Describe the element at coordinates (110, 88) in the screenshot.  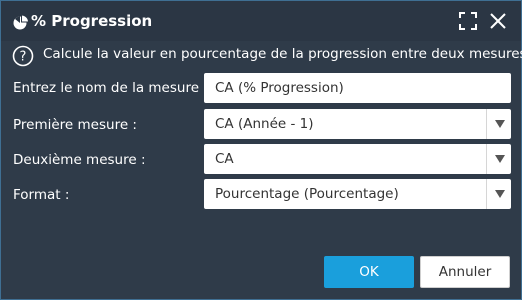
I see `measure-name-label: Entrez le nom de la mesure :` at that location.